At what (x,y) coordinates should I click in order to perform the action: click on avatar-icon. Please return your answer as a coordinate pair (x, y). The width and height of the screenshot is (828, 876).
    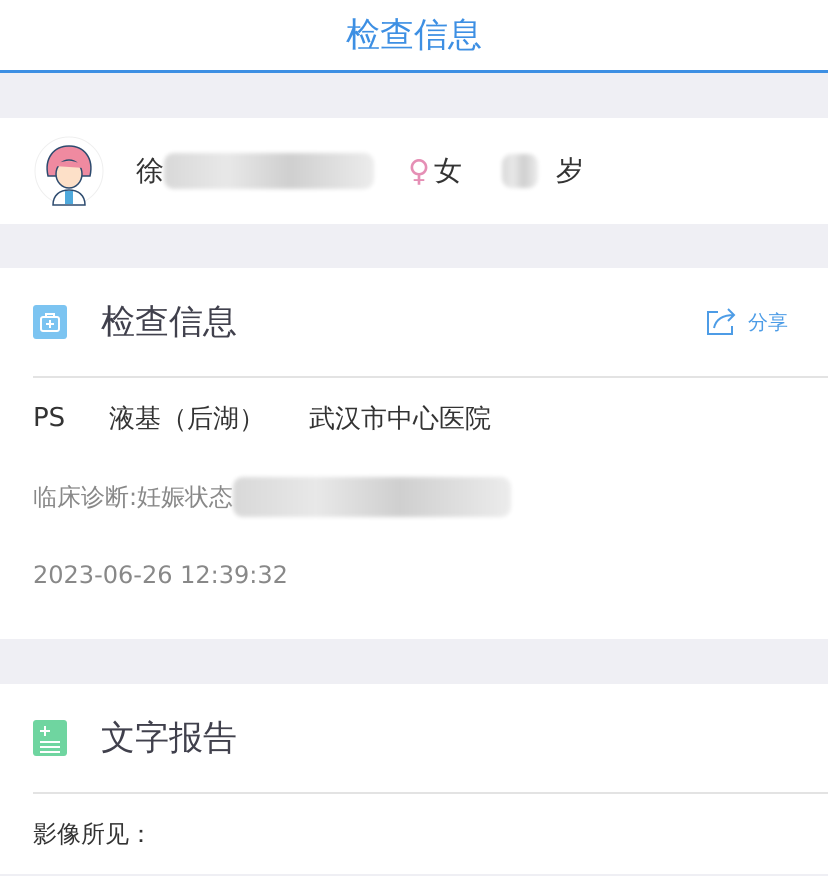
    Looking at the image, I should click on (69, 171).